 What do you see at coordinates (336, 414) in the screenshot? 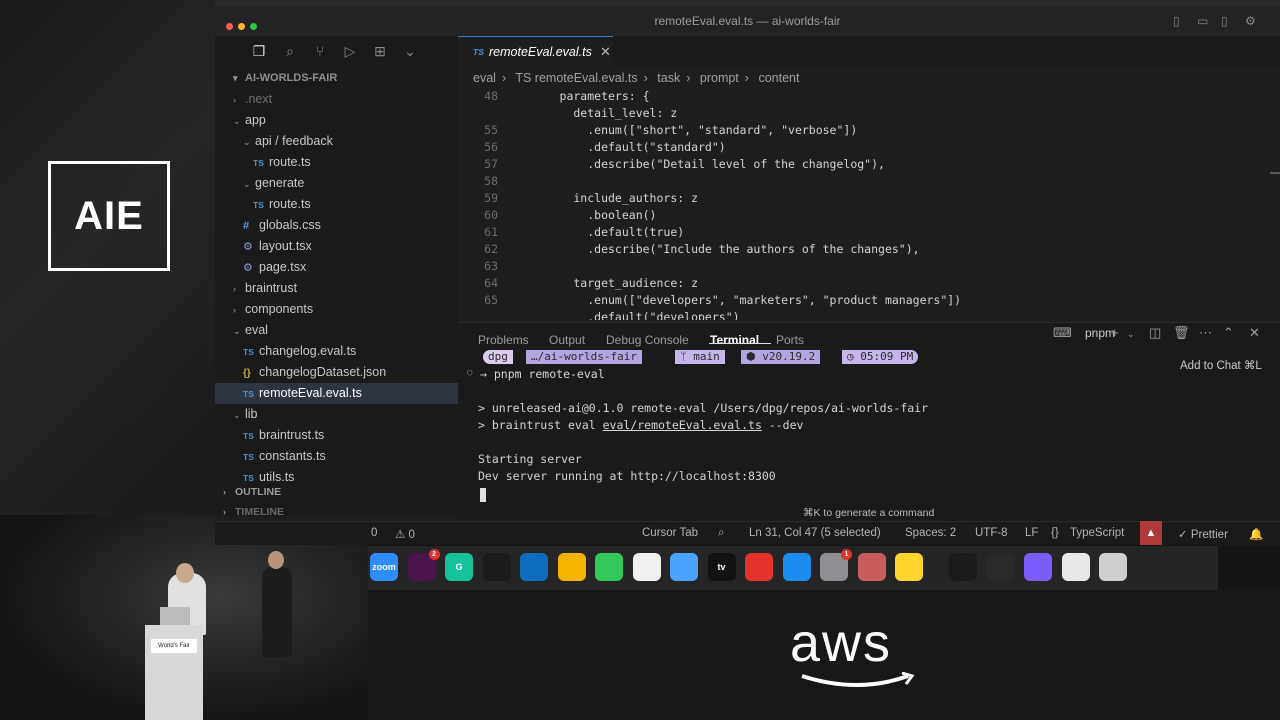
I see `tree-item-lib: ⌄ lib` at bounding box center [336, 414].